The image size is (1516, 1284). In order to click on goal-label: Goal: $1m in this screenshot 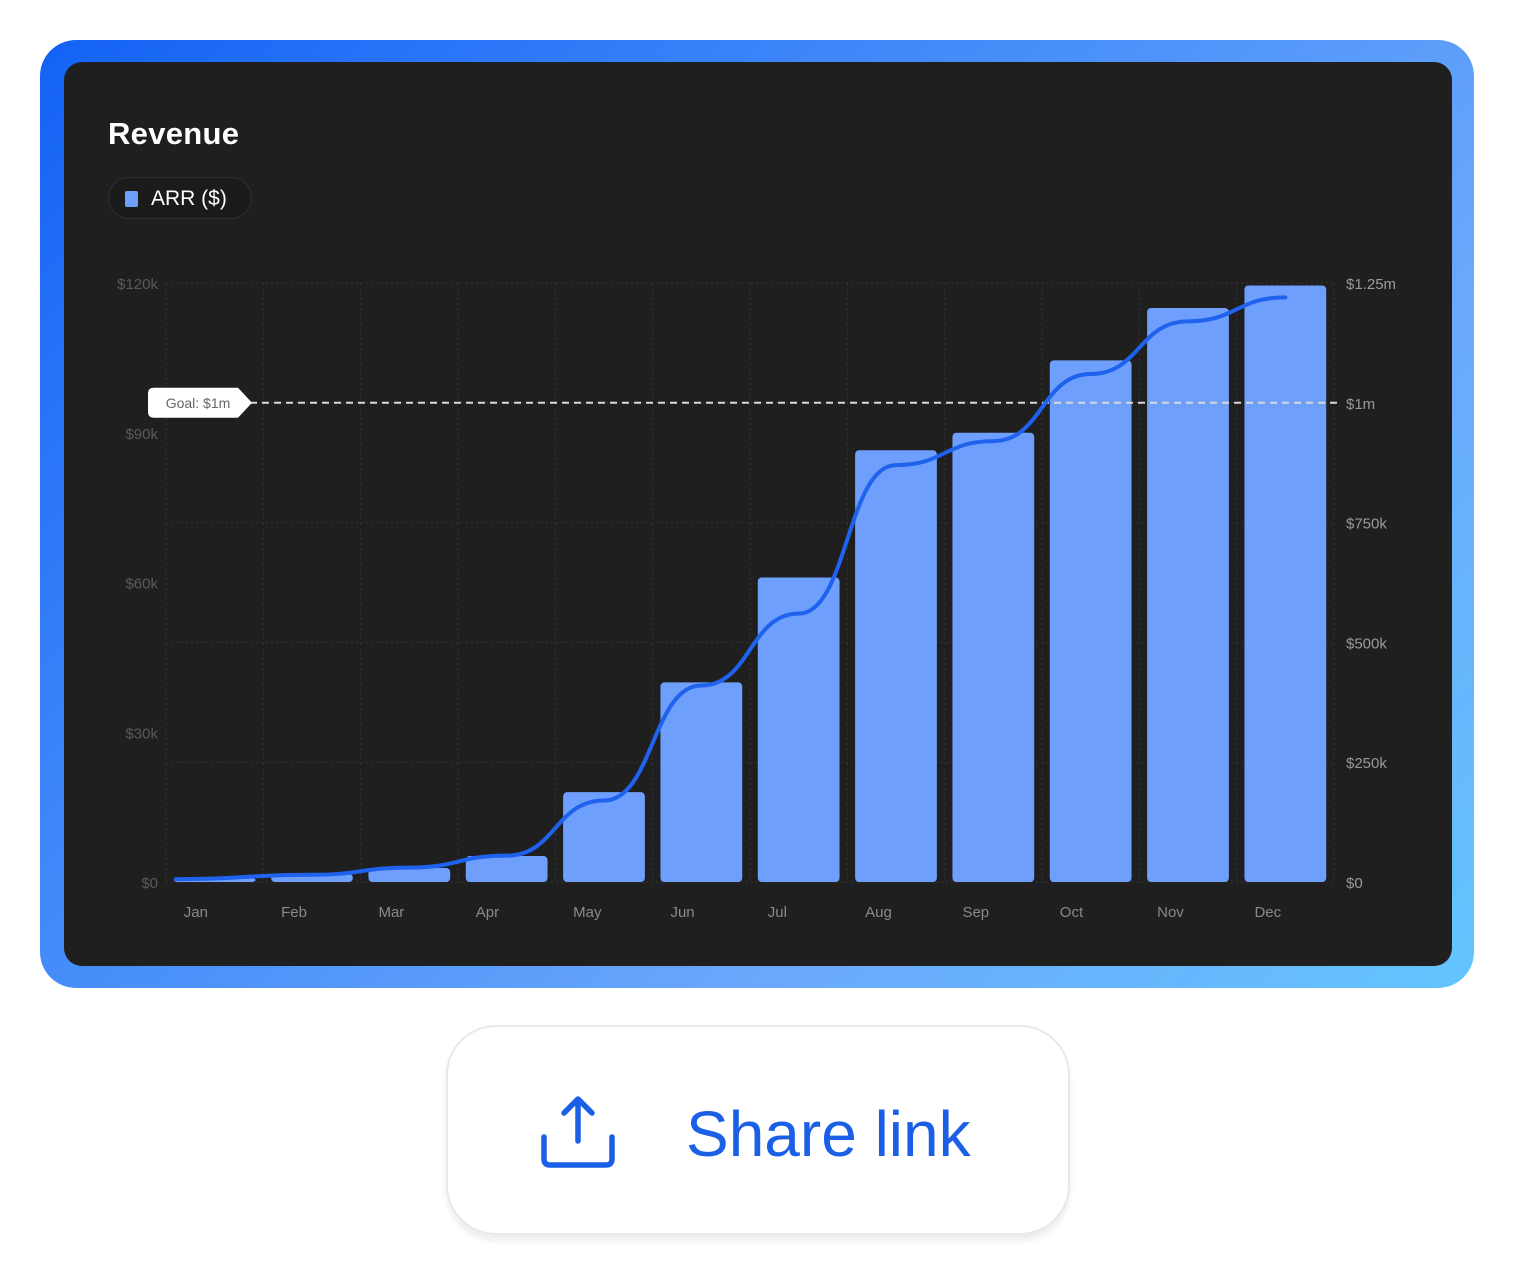, I will do `click(198, 403)`.